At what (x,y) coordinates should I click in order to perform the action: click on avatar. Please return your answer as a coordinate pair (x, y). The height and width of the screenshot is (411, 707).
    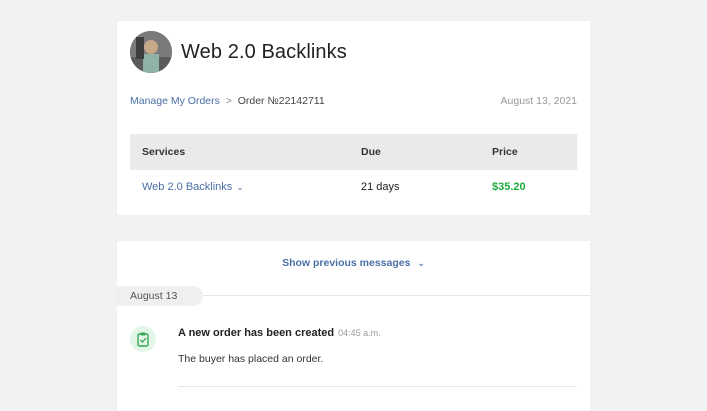
    Looking at the image, I should click on (151, 52).